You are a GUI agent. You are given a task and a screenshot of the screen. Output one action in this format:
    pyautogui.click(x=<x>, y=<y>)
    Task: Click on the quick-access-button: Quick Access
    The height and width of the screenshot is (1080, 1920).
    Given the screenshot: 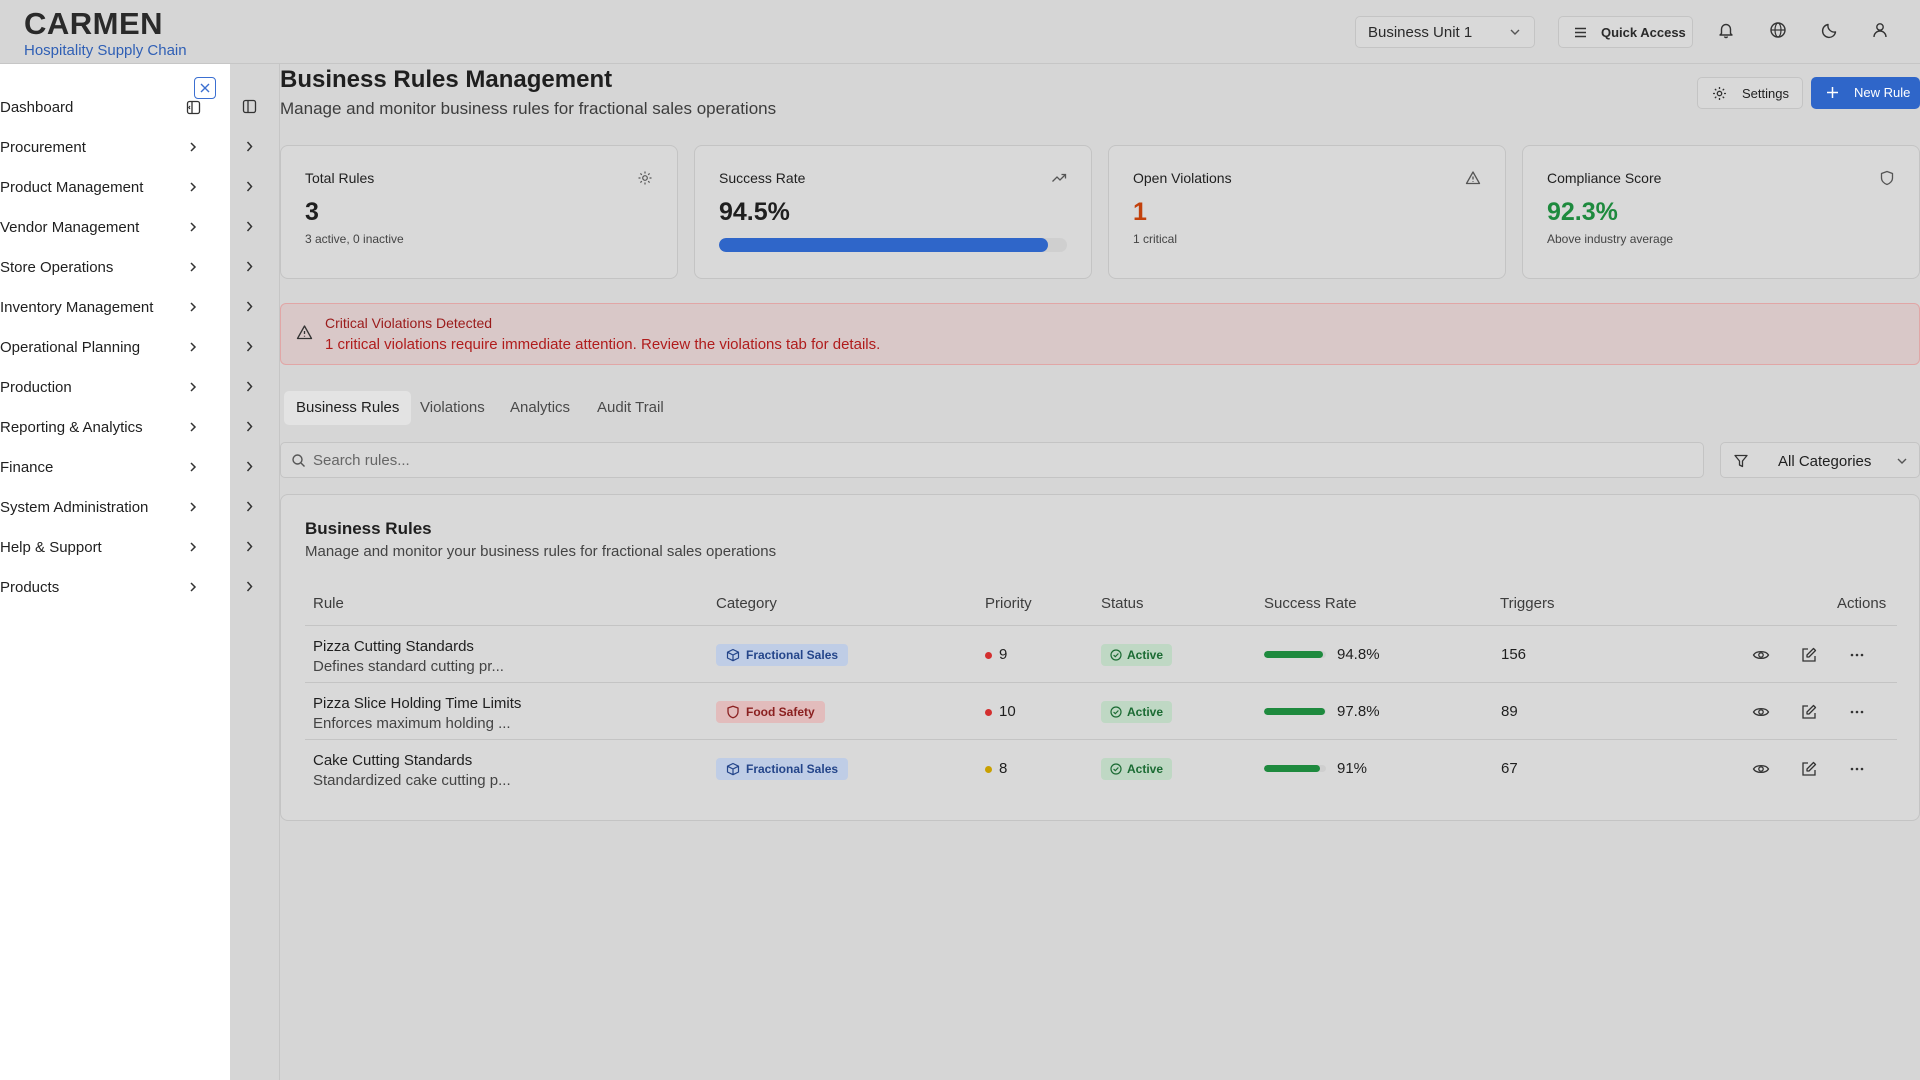 What is the action you would take?
    pyautogui.click(x=1625, y=32)
    